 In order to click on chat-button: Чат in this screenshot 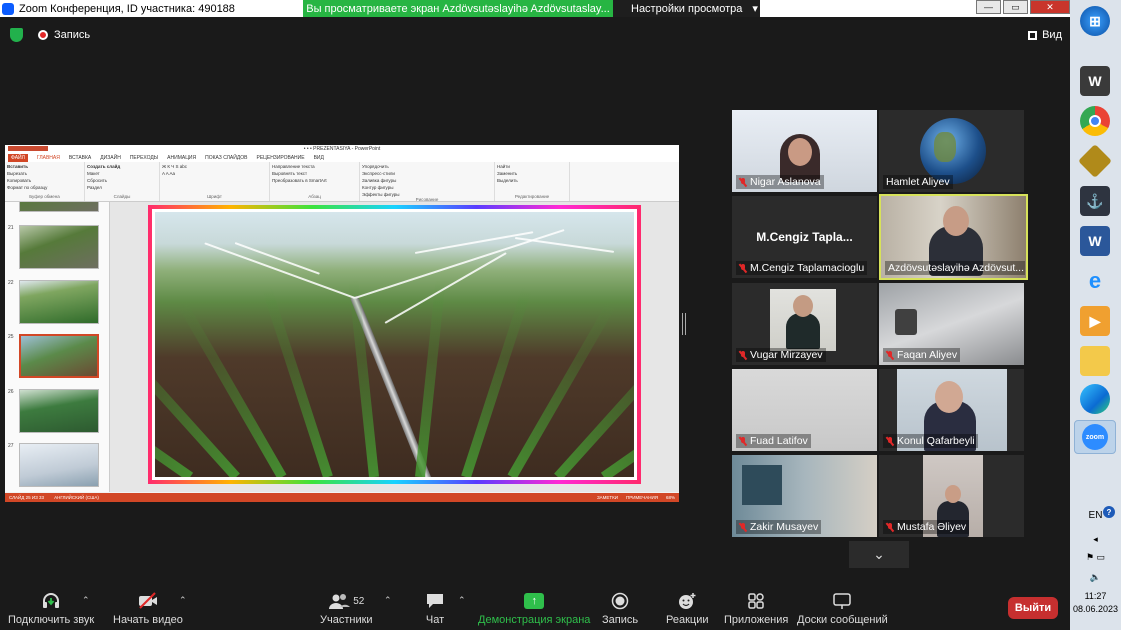, I will do `click(435, 609)`.